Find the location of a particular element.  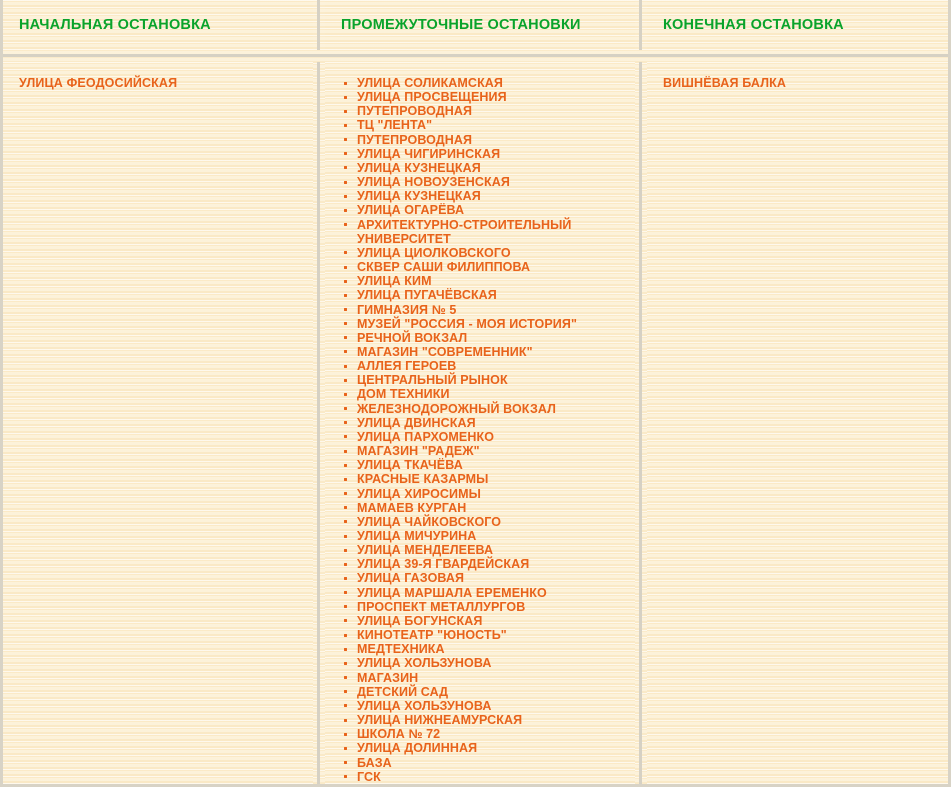

list-item: СКВЕР САШИ ФИЛИППОВА is located at coordinates (483, 267).